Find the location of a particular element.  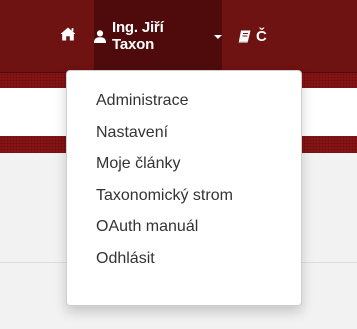

home-icon is located at coordinates (68, 36).